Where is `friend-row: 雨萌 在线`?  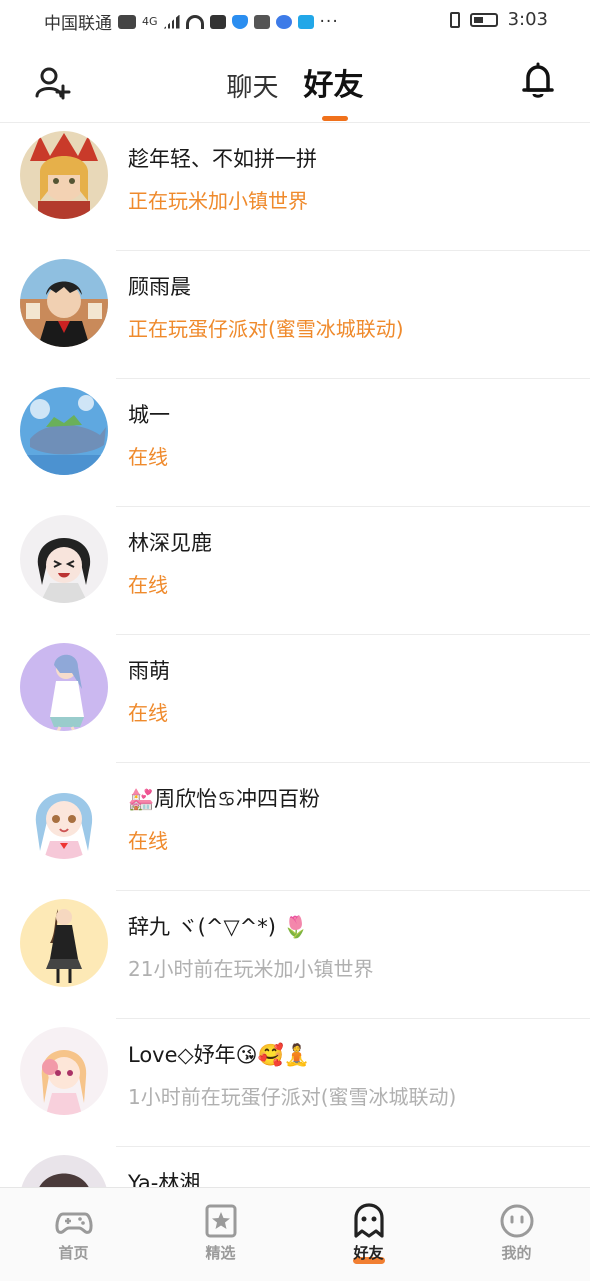
friend-row: 雨萌 在线 is located at coordinates (295, 699).